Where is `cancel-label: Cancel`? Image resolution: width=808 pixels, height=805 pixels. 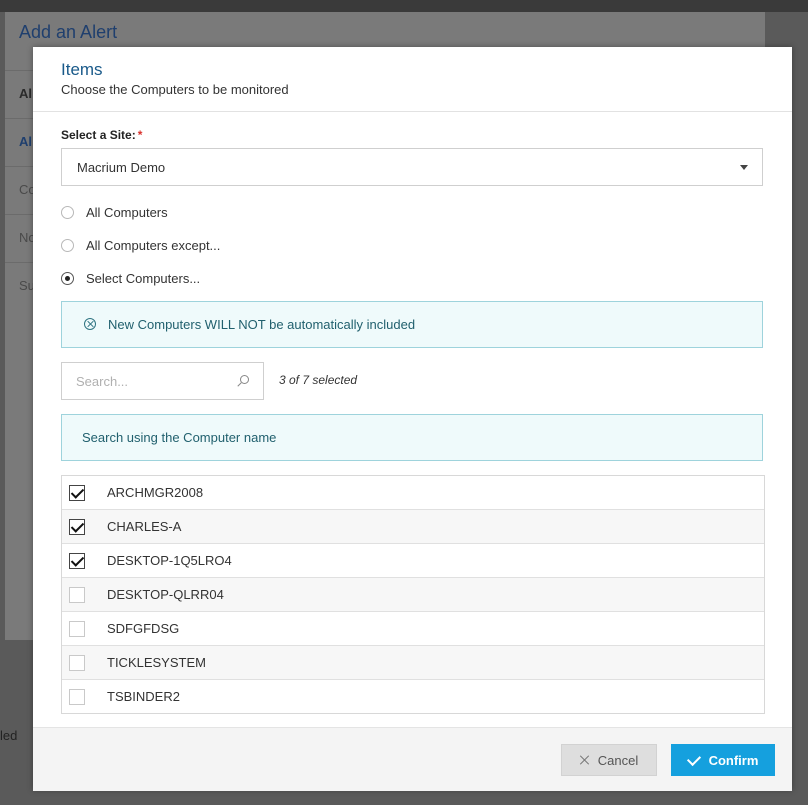
cancel-label: Cancel is located at coordinates (618, 760).